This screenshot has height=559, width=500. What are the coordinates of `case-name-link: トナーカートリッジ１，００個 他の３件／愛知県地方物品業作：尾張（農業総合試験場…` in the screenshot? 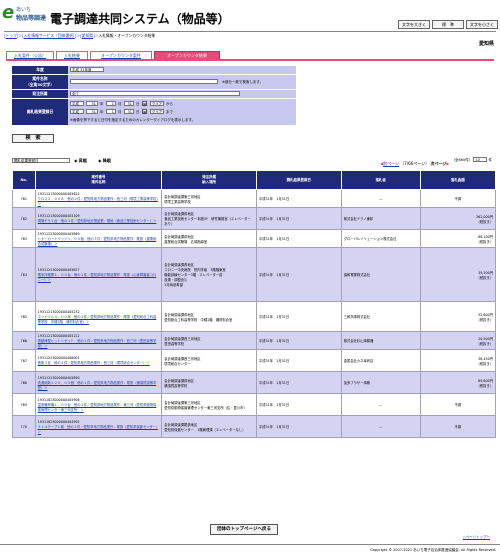 It's located at (99, 241).